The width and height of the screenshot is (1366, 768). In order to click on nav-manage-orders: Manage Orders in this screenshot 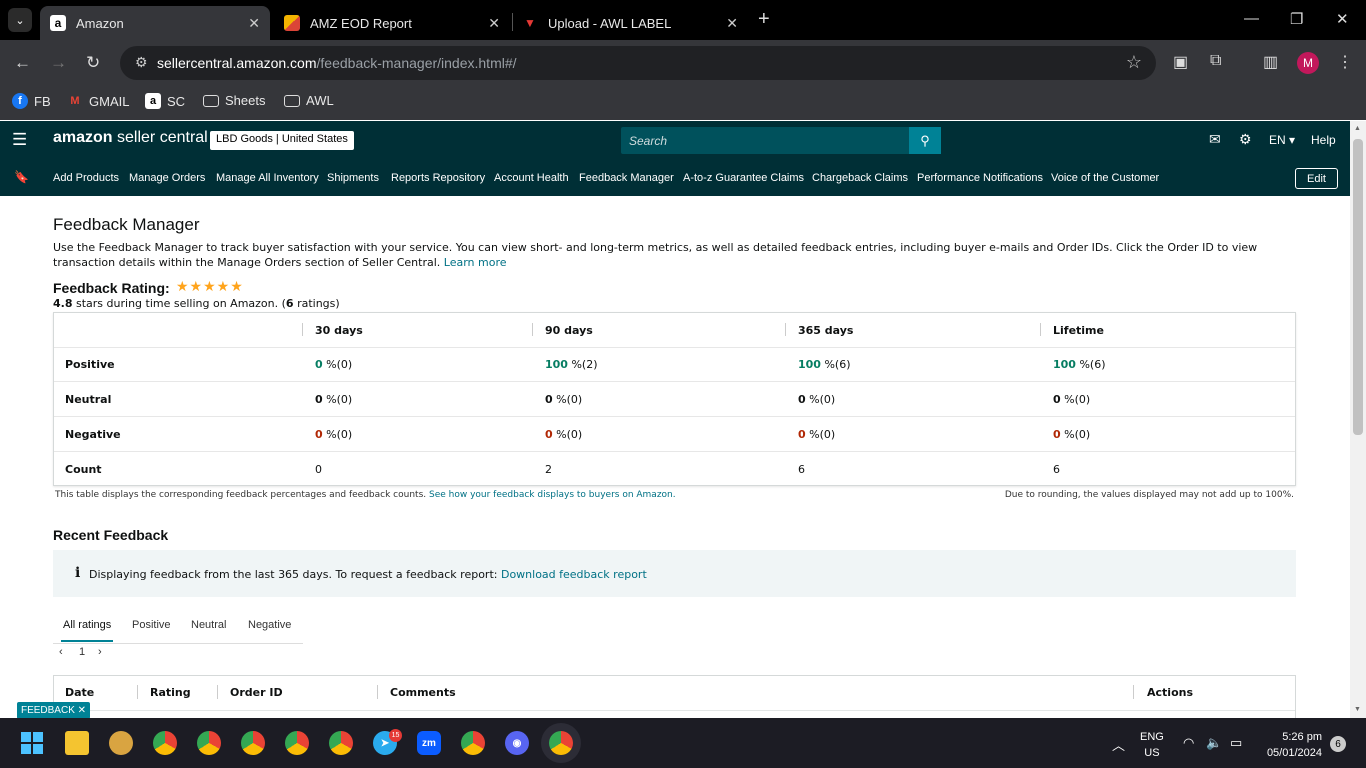, I will do `click(167, 178)`.